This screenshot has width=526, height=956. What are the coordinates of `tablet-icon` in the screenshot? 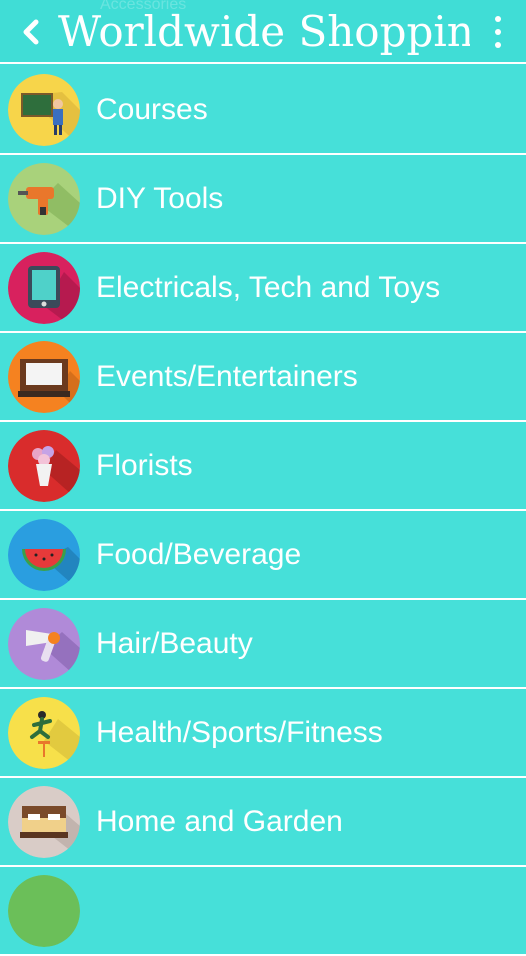 It's located at (44, 288).